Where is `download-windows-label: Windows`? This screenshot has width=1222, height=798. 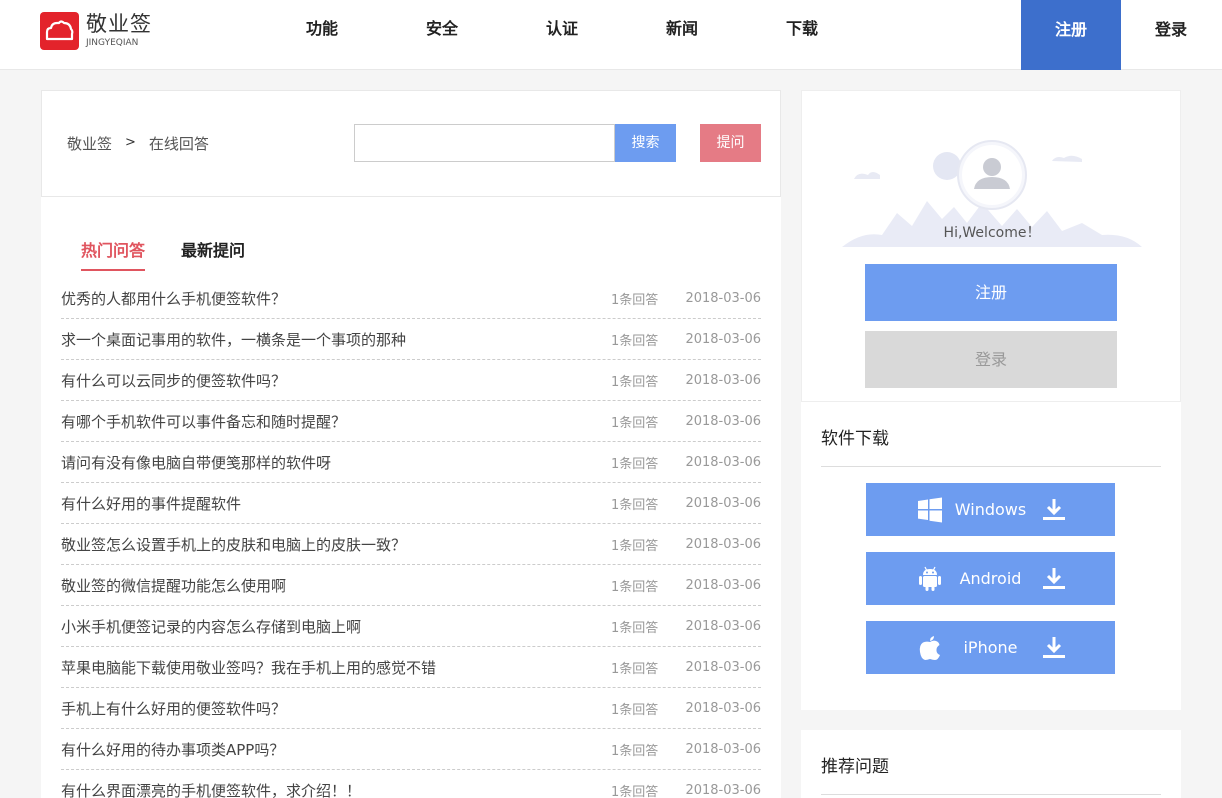 download-windows-label: Windows is located at coordinates (990, 509).